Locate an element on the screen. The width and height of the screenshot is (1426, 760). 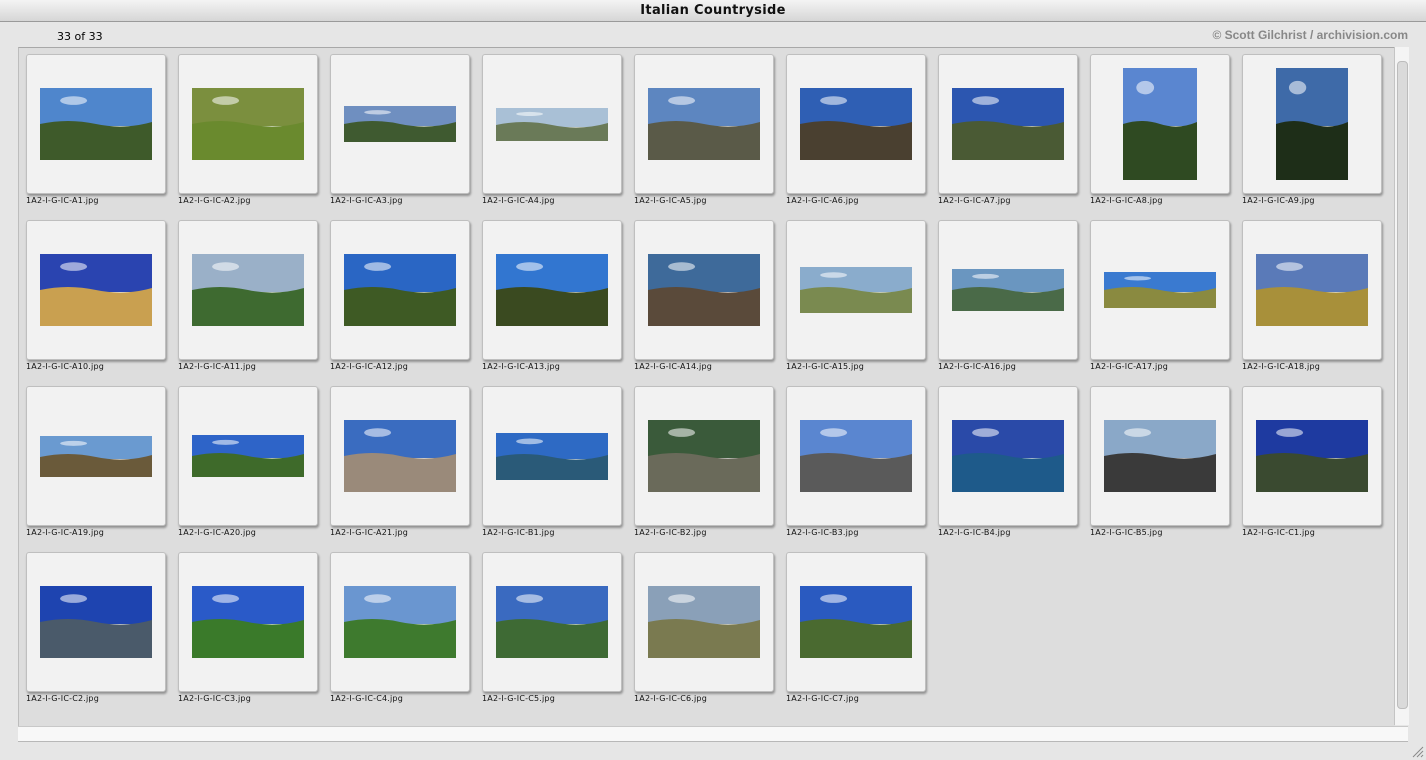
scrollbar-thumb is located at coordinates (1402, 385).